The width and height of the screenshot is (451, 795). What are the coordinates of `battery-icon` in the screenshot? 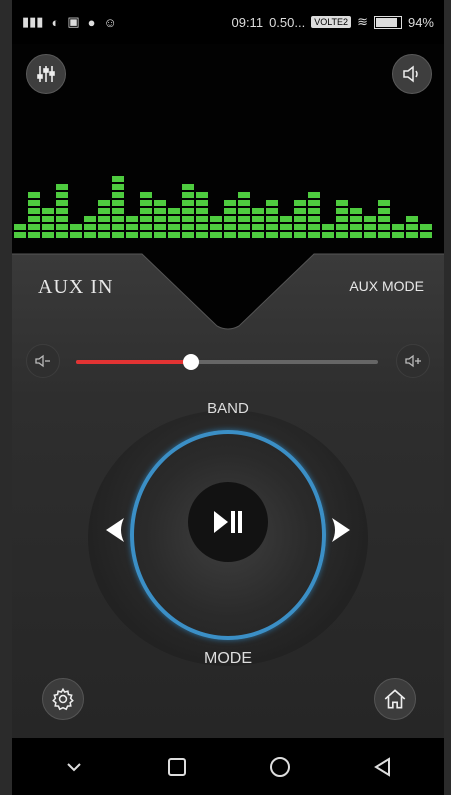 It's located at (387, 22).